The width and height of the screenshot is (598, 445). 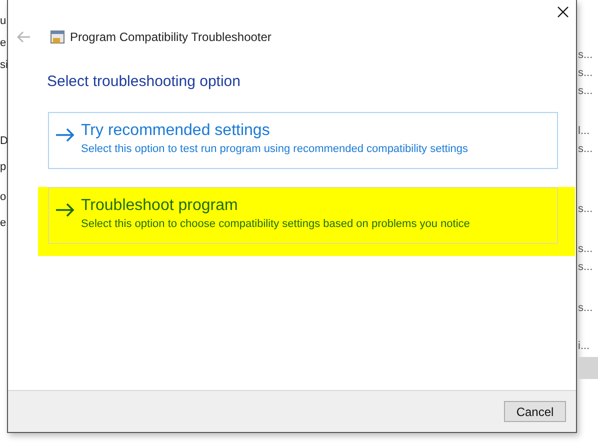 I want to click on background-text: u, so click(x=3, y=21).